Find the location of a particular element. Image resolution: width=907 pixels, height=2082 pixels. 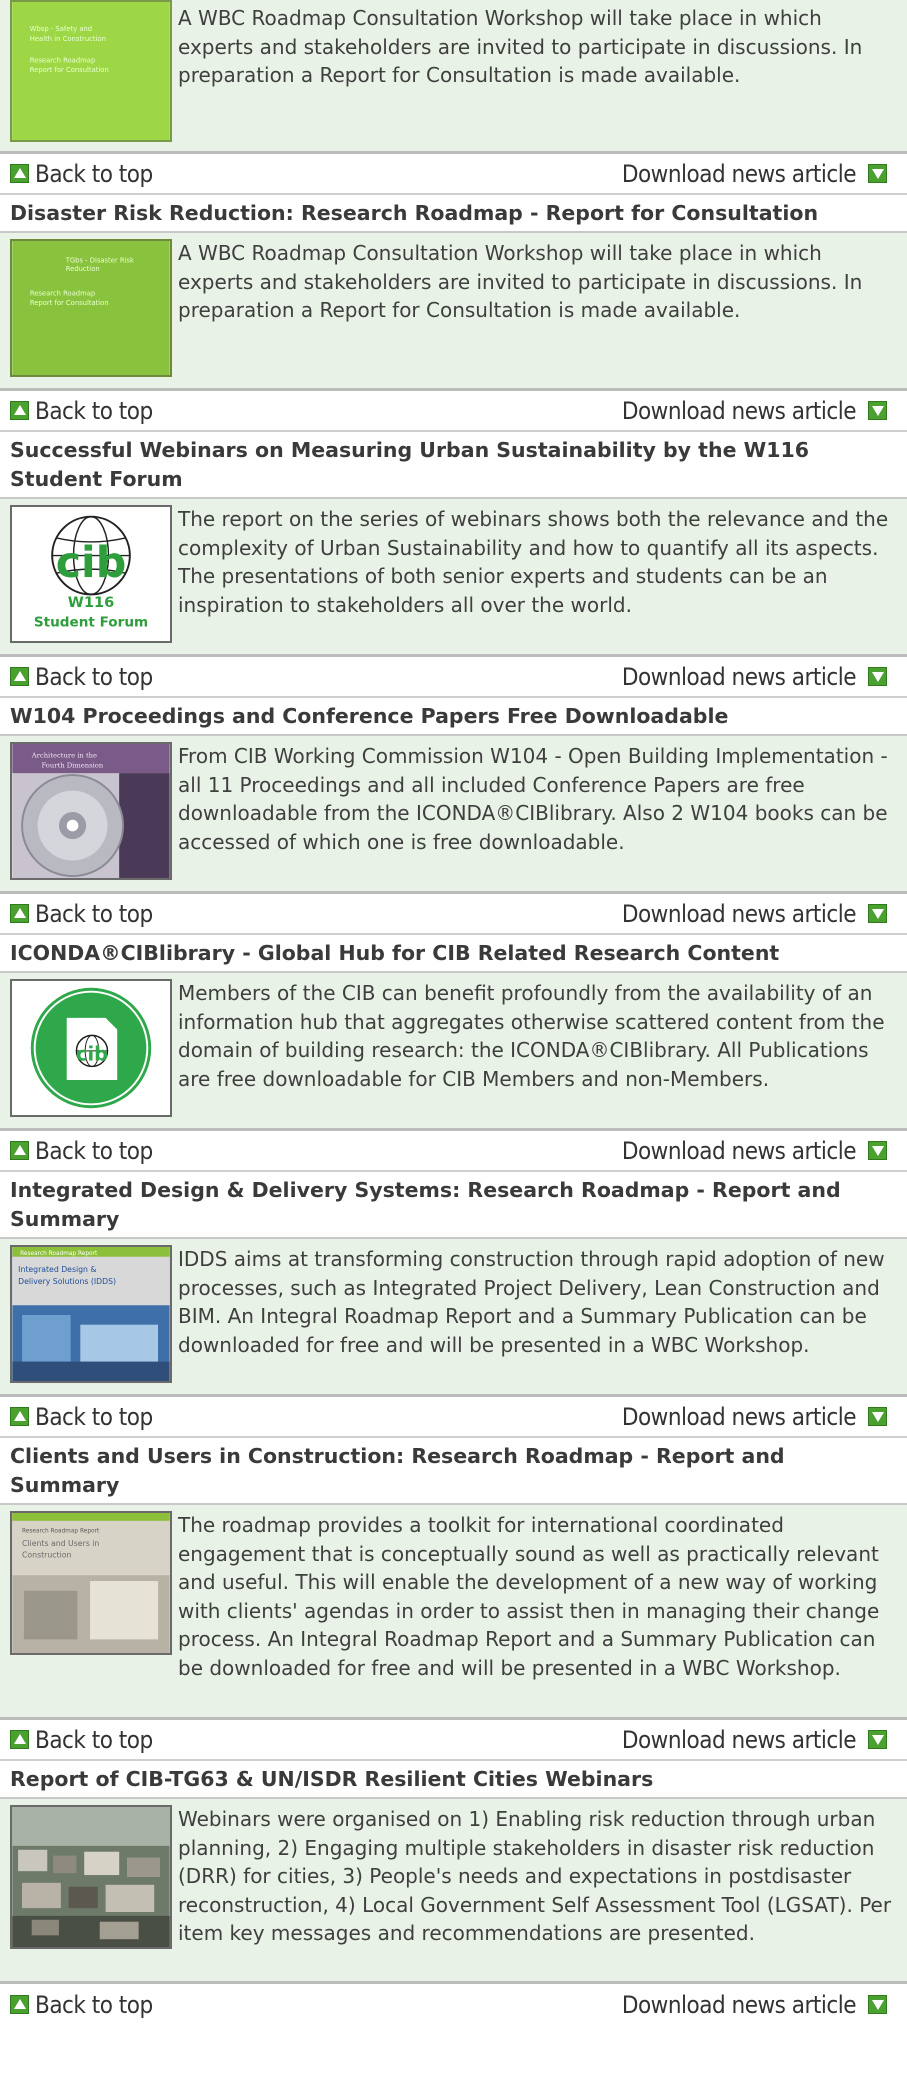

thumb-line: Reduction is located at coordinates (83, 269).